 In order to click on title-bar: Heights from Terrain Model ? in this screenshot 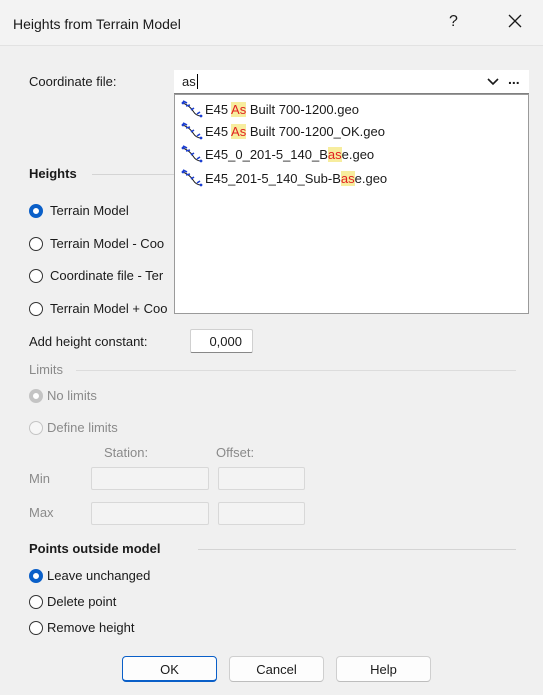, I will do `click(271, 23)`.